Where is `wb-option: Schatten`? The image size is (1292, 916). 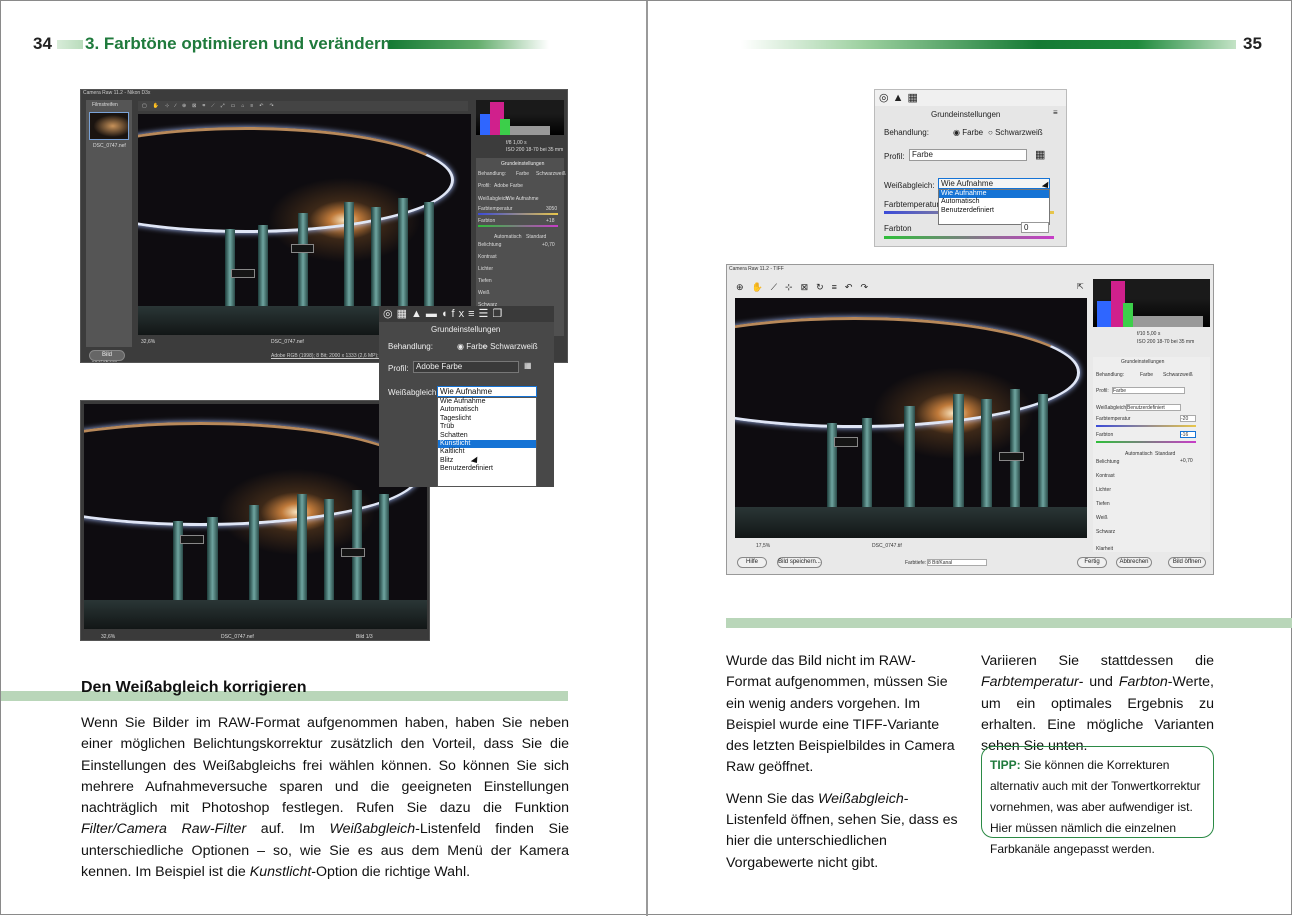
wb-option: Schatten is located at coordinates (487, 436).